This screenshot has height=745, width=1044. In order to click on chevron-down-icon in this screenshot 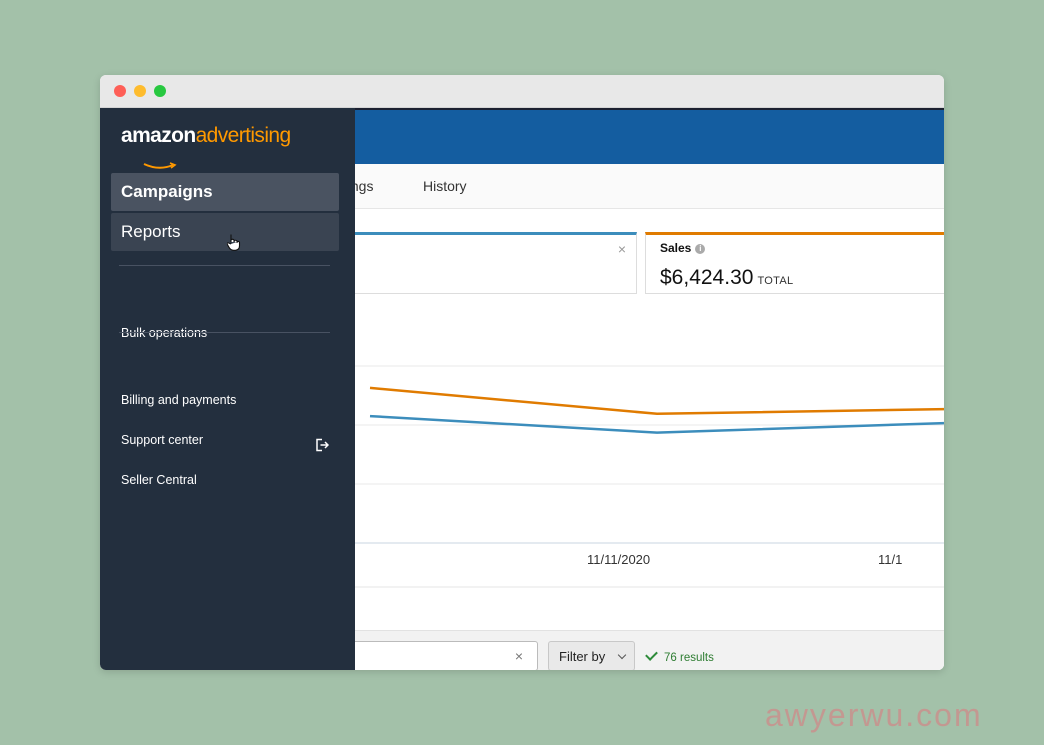, I will do `click(622, 655)`.